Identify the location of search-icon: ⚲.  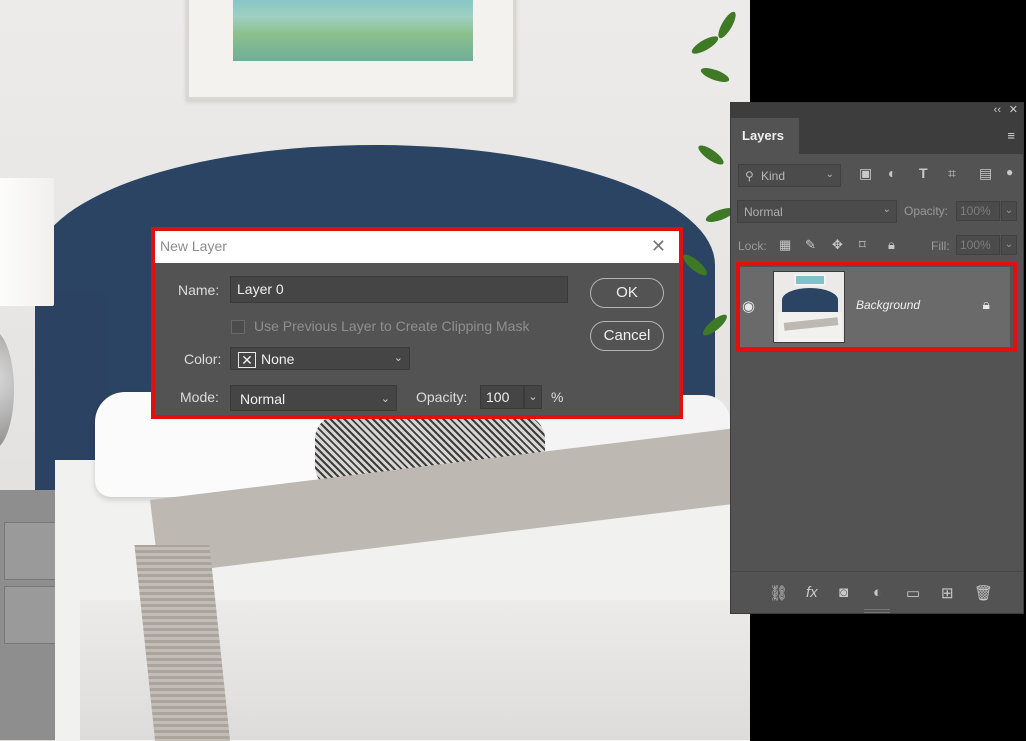
(749, 176).